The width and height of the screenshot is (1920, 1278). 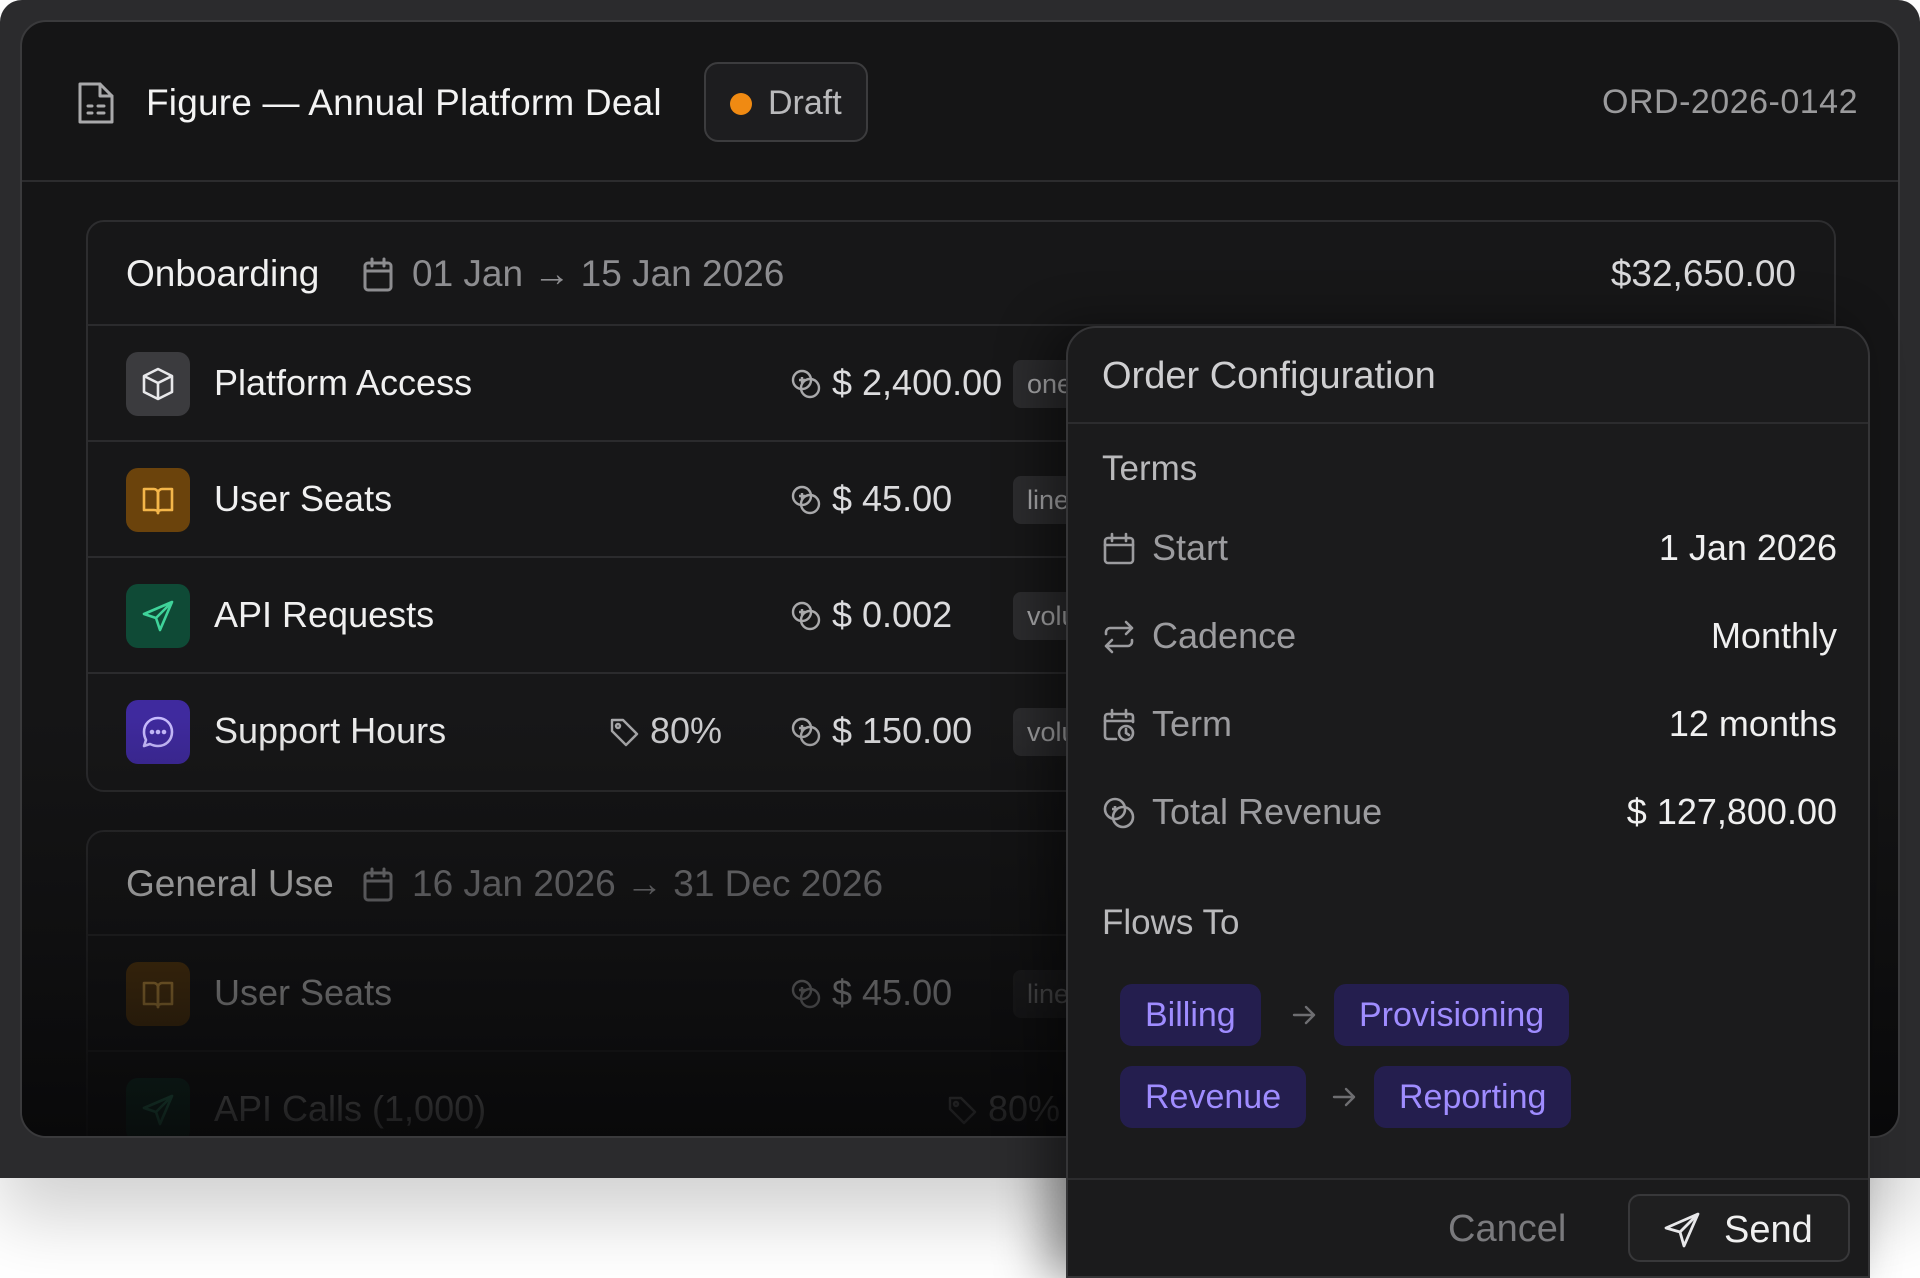 I want to click on panel-header: Order Configuration, so click(x=1468, y=376).